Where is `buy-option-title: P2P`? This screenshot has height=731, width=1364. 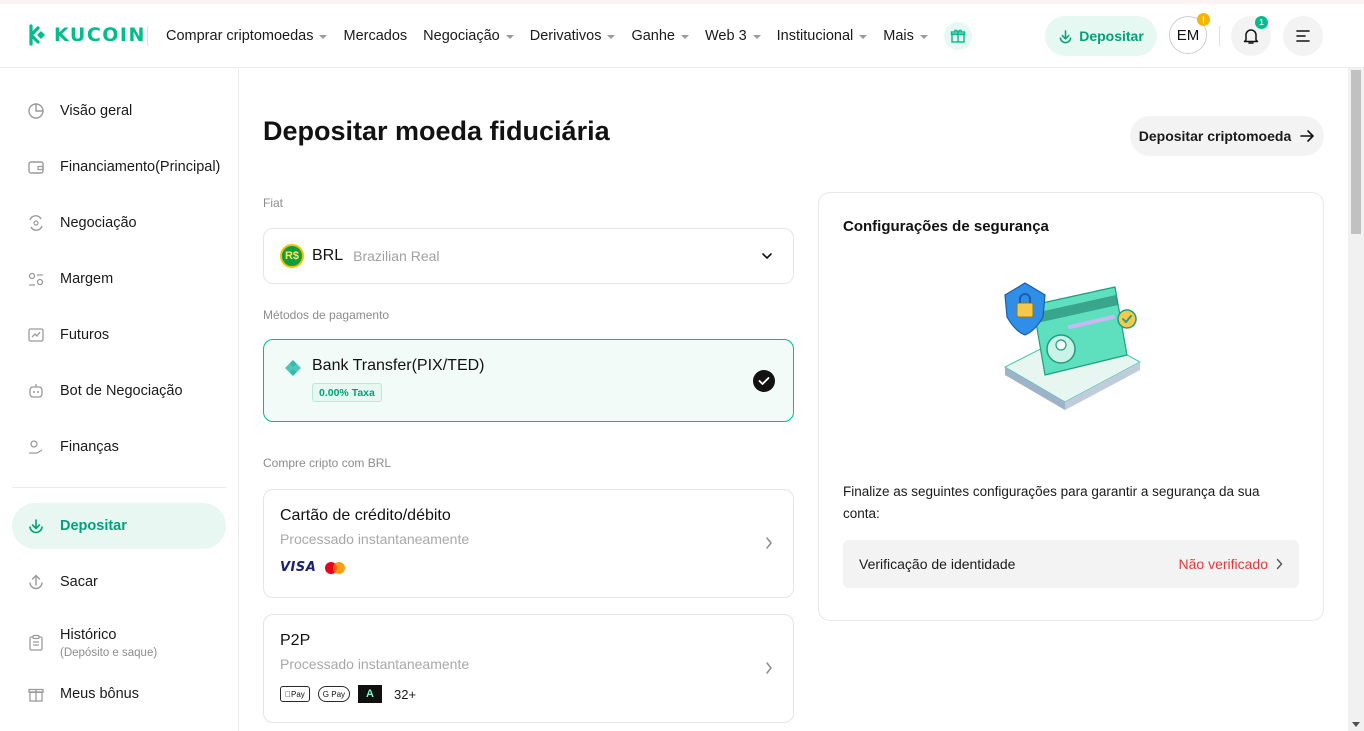
buy-option-title: P2P is located at coordinates (295, 640).